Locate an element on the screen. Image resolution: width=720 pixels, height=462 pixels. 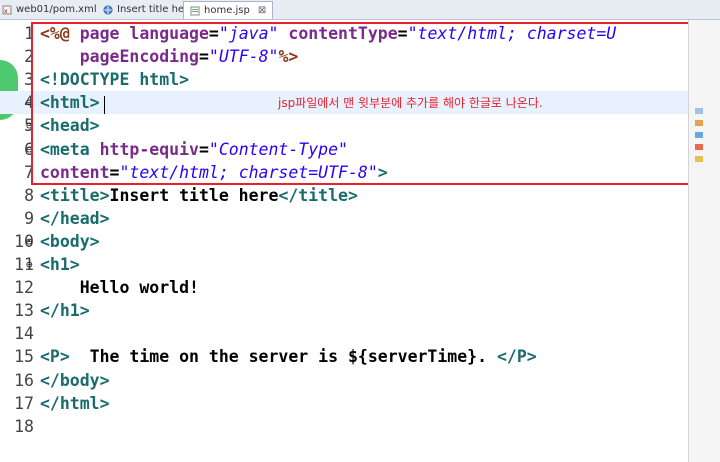
code-text: <!DOCTYPE html> is located at coordinates (114, 79).